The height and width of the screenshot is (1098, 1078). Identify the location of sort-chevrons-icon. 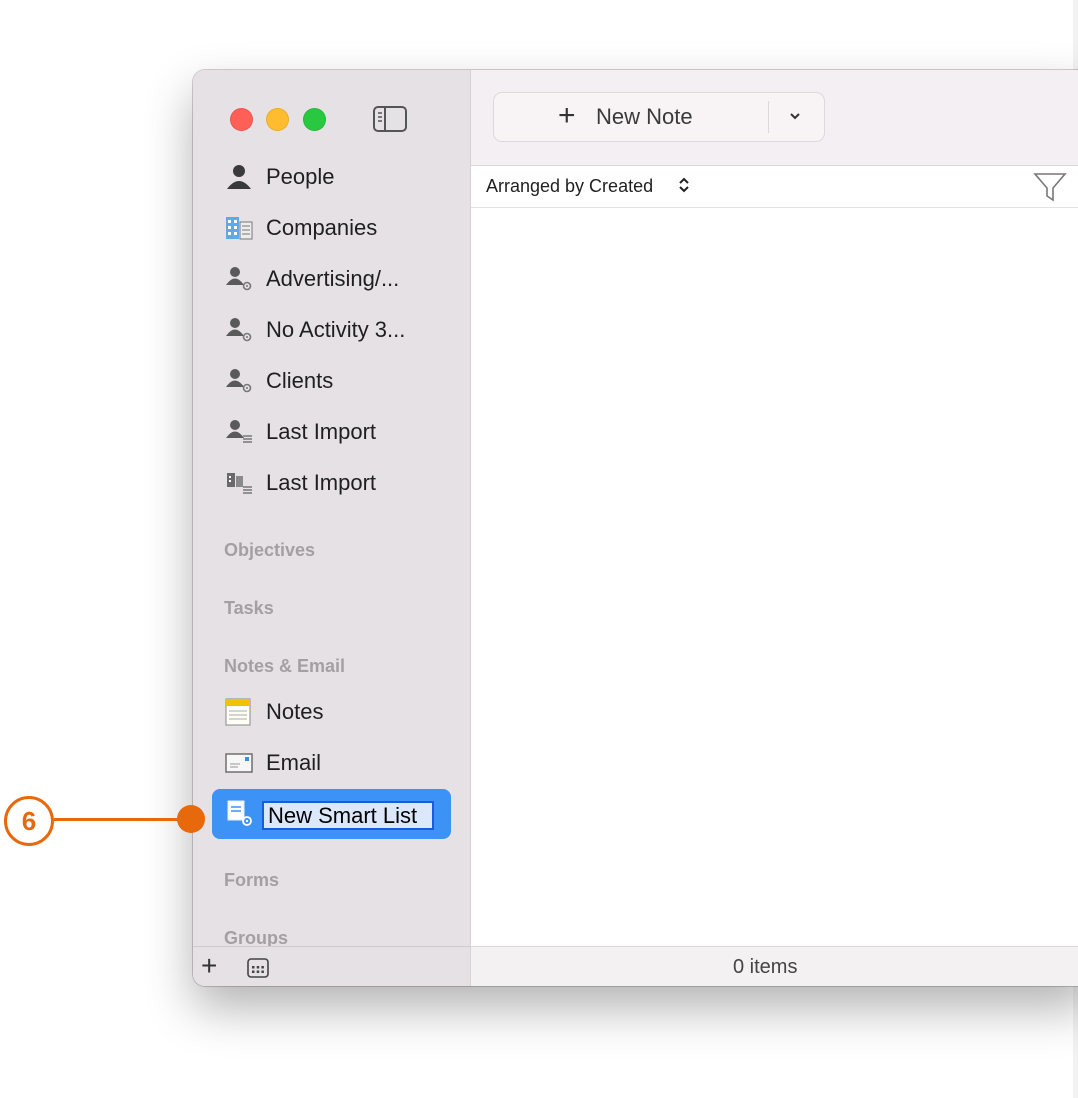
(684, 185).